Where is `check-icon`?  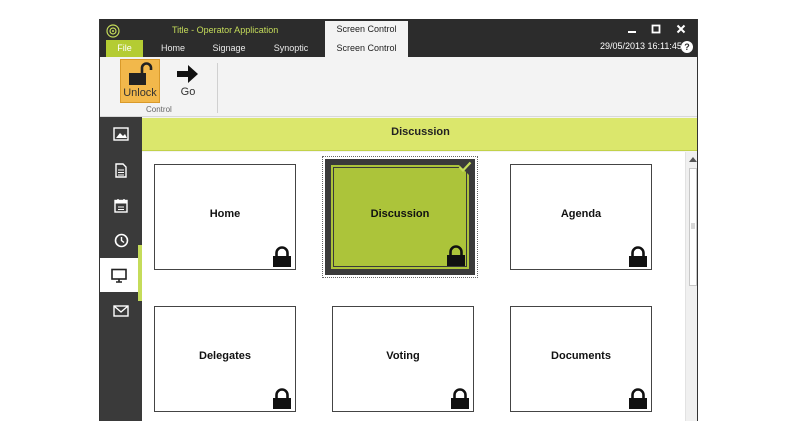
check-icon is located at coordinates (465, 167).